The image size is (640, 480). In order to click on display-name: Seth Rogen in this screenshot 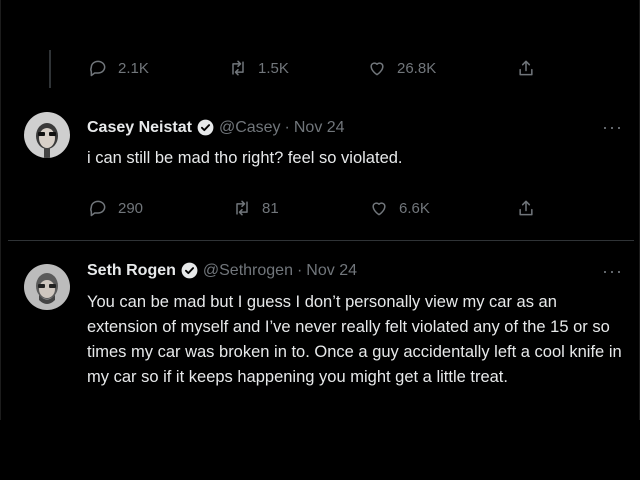, I will do `click(131, 271)`.